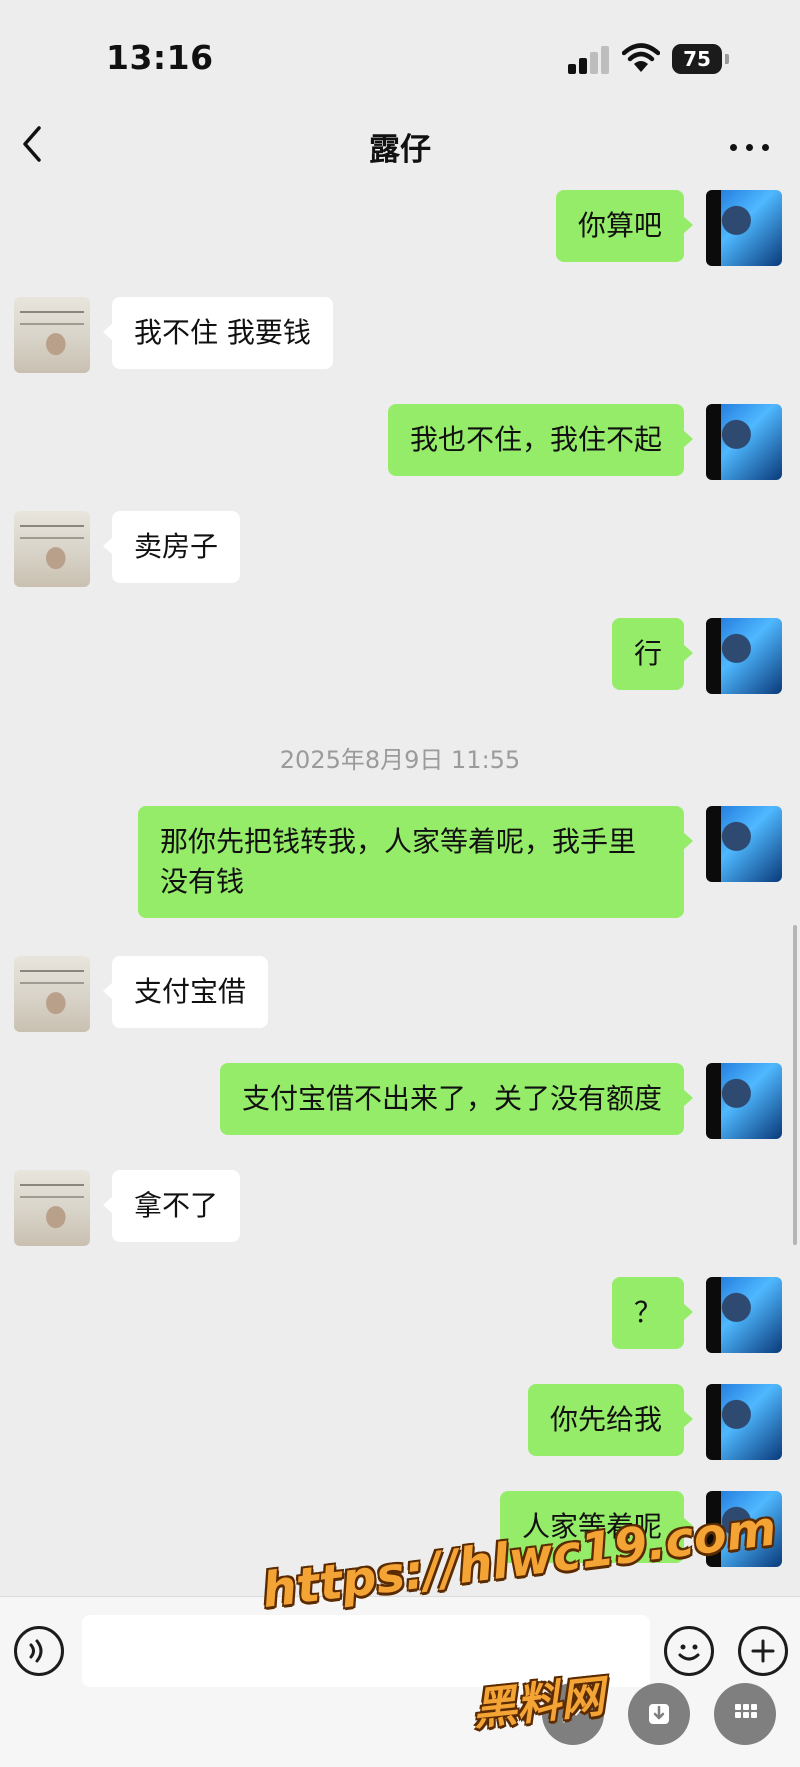 This screenshot has width=800, height=1767. I want to click on outgoing-message-bubble: ？, so click(652, 1313).